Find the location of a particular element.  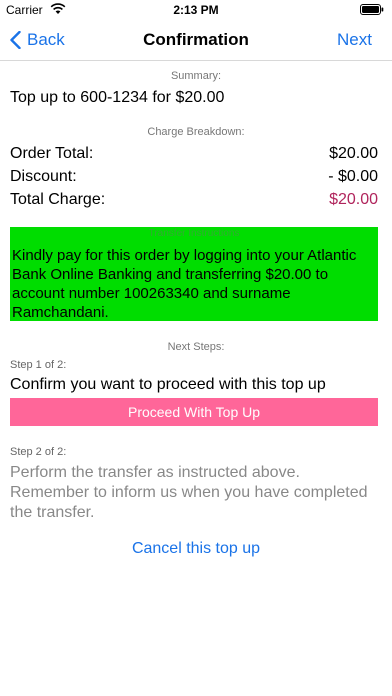

transfer-instructions-header: Transfer Instructions is located at coordinates (194, 233).